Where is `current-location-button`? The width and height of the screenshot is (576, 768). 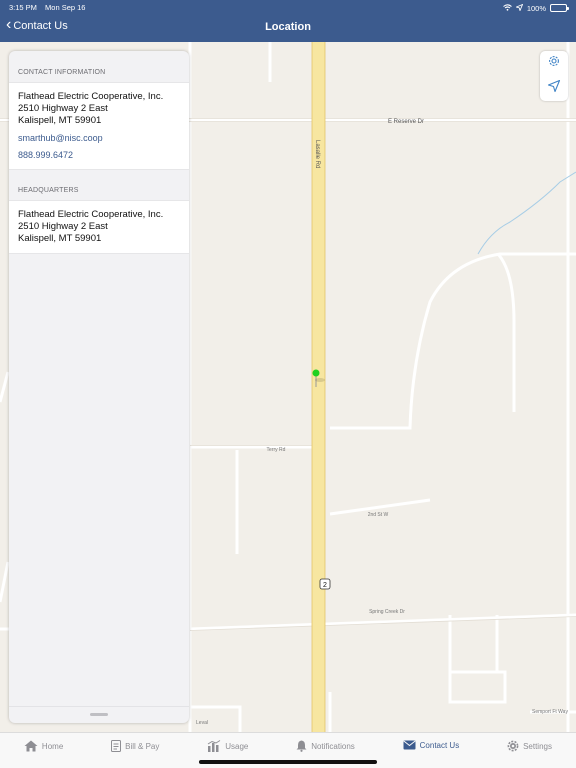
current-location-button is located at coordinates (554, 89).